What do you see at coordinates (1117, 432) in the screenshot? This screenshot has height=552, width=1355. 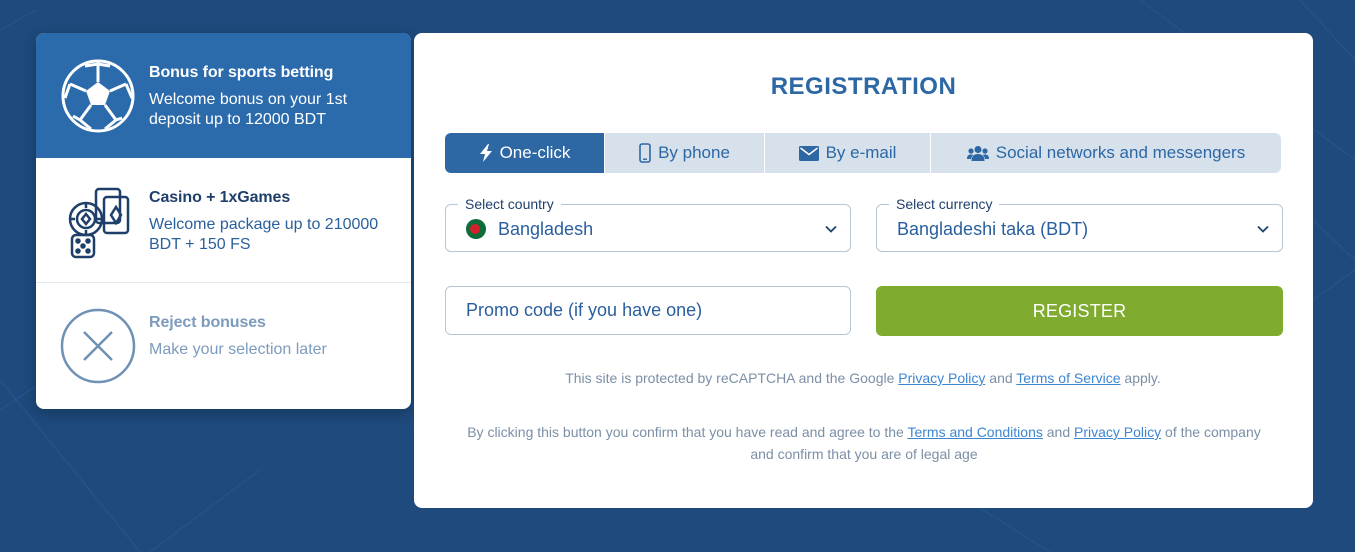 I see `consent-privacy-policy-link: Privacy Policy` at bounding box center [1117, 432].